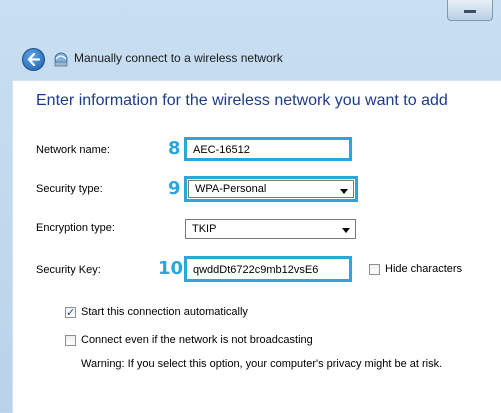 This screenshot has width=501, height=413. I want to click on back-button, so click(33, 59).